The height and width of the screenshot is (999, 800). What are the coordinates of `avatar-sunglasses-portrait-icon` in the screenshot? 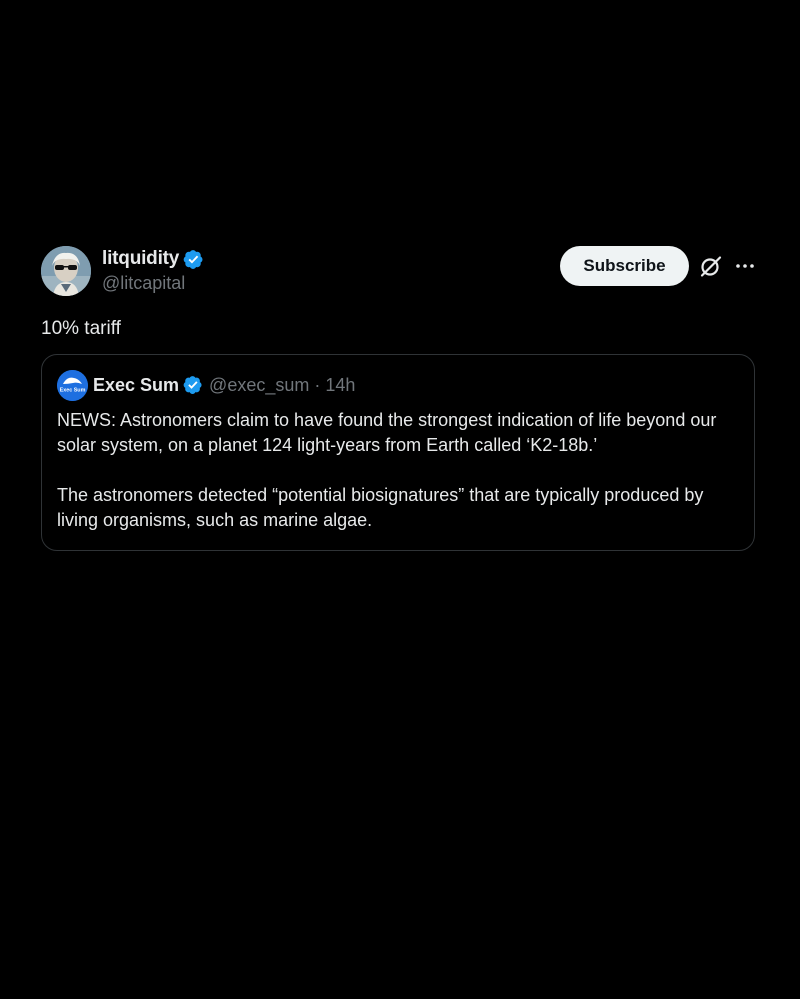 It's located at (66, 271).